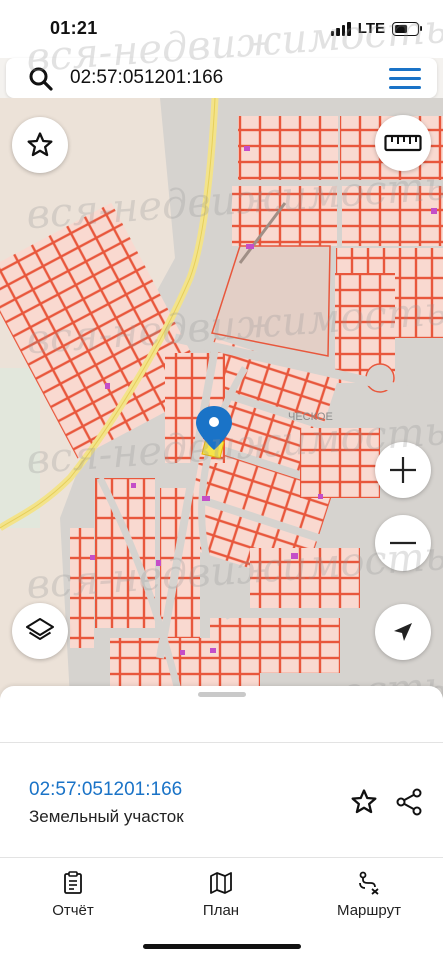 Image resolution: width=443 pixels, height=960 pixels. I want to click on parcel-type: Земельный участок, so click(106, 816).